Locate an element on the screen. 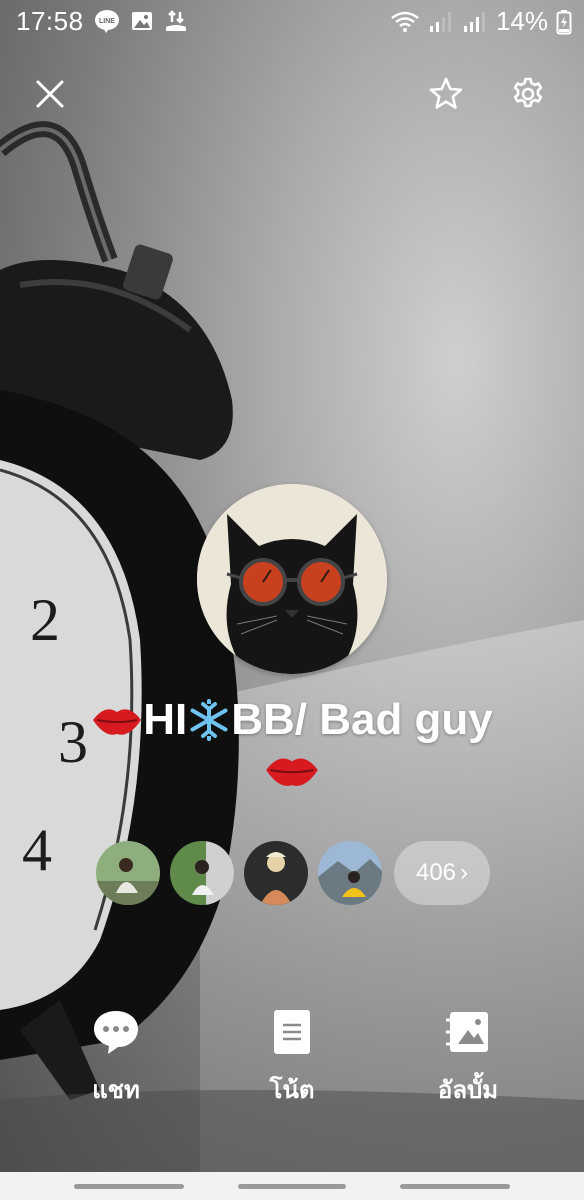 This screenshot has height=1200, width=584. album-label: อัลบั้ม is located at coordinates (468, 1090).